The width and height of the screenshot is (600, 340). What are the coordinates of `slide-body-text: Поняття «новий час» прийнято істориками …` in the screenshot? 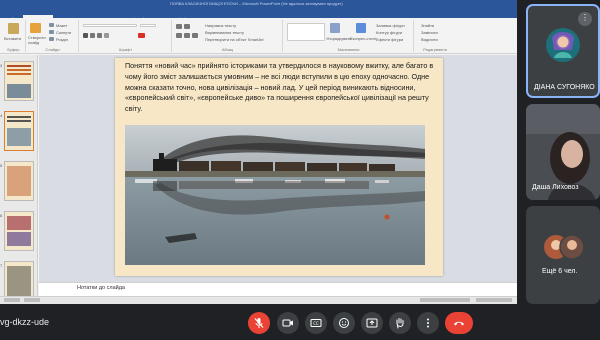 It's located at (280, 88).